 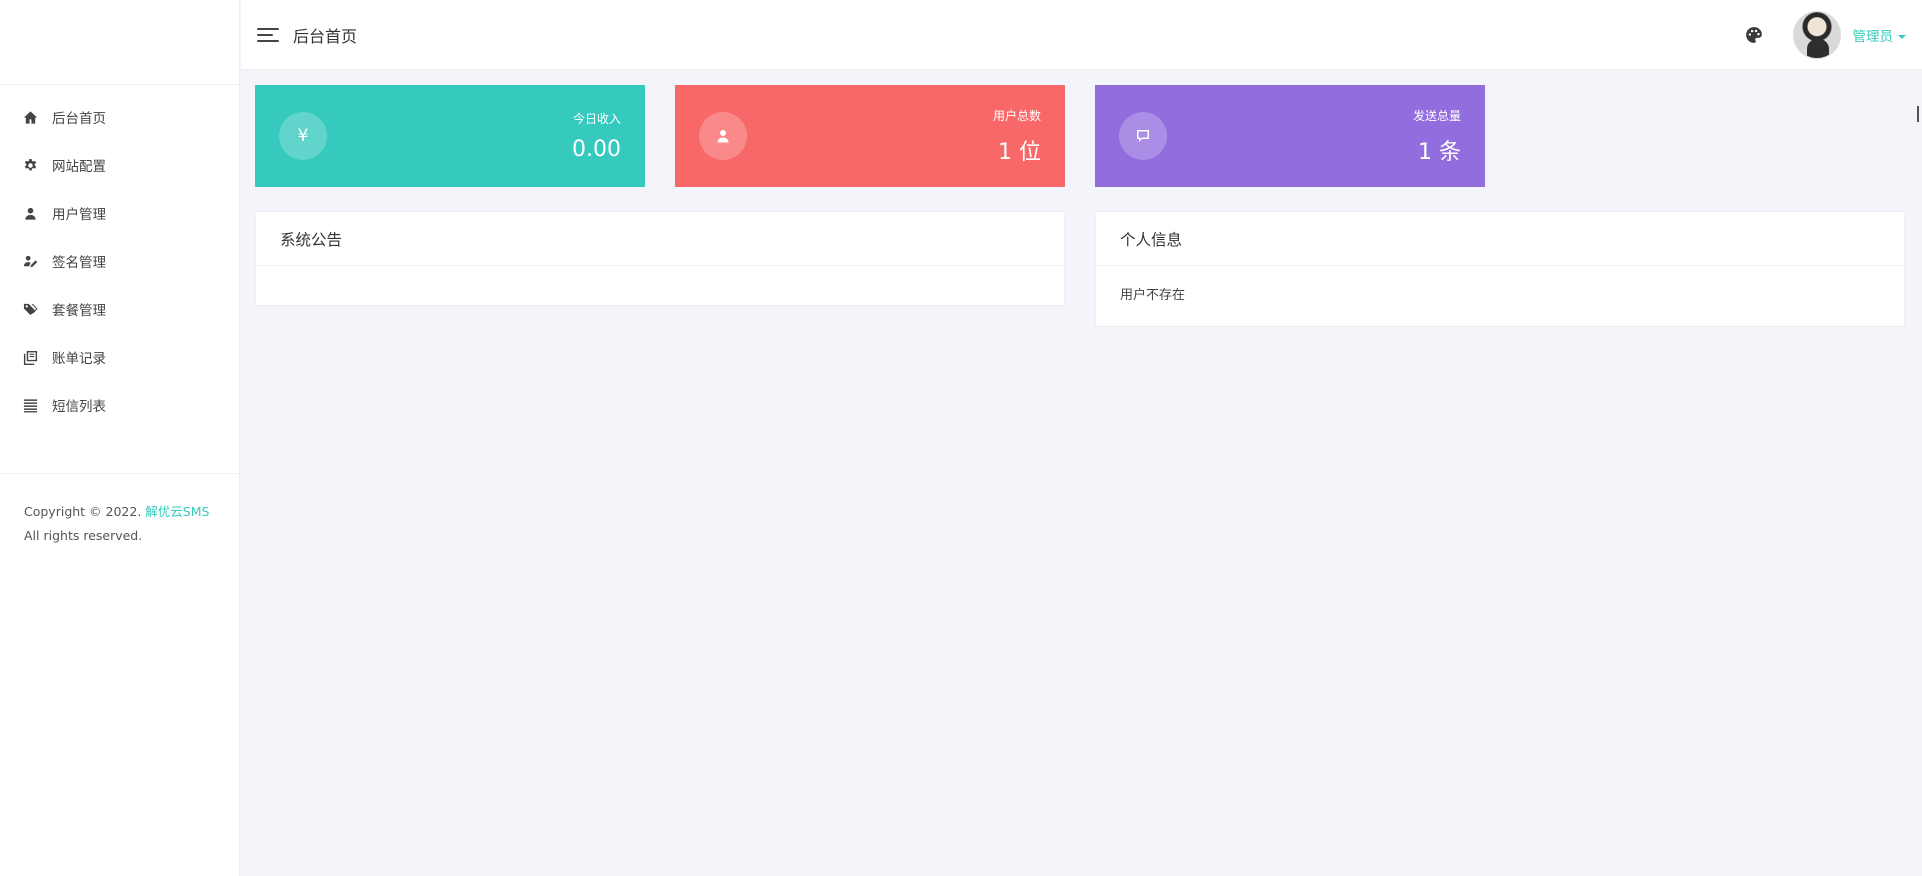 I want to click on brand-link: 解优云SMS, so click(x=177, y=511).